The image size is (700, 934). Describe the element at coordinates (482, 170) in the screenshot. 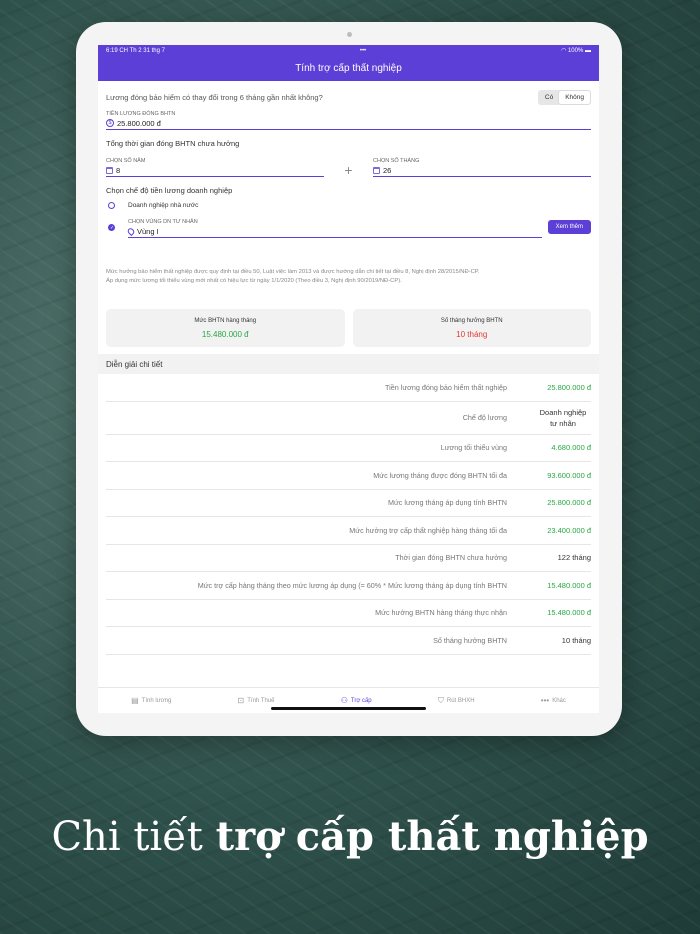

I see `months-field: 26` at that location.